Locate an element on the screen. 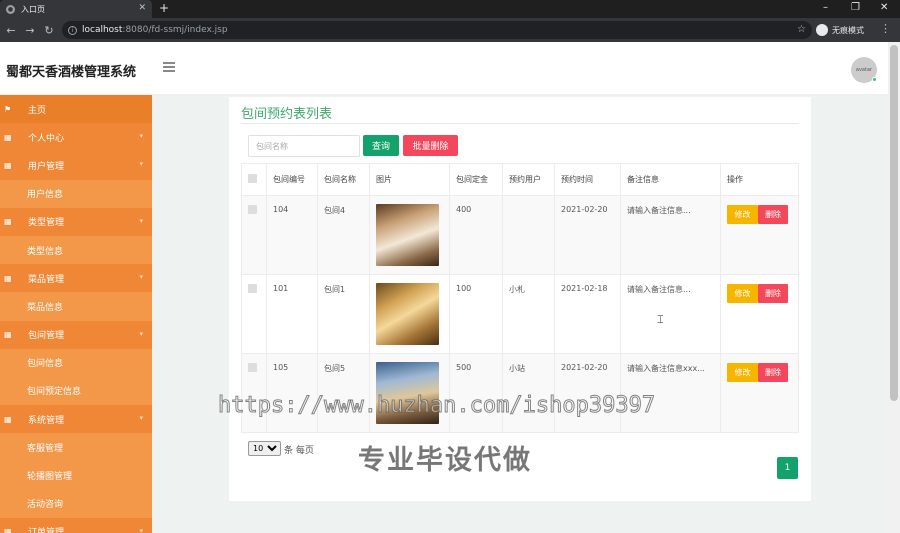 Image resolution: width=900 pixels, height=533 pixels. table-header-row: 包间编号 包间名称 图片 包间定金 预约用户 预约时间 备注信息 操作 is located at coordinates (520, 179).